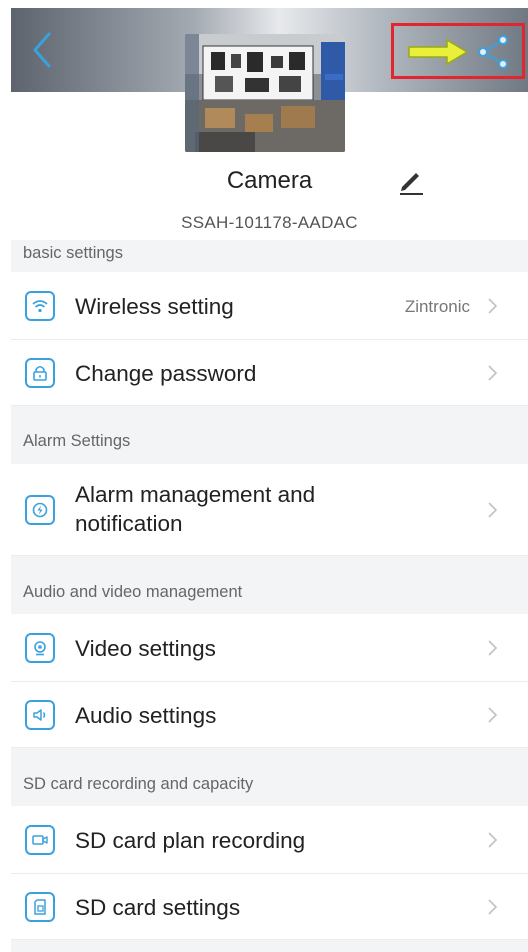 The width and height of the screenshot is (528, 952). What do you see at coordinates (40, 840) in the screenshot?
I see `sd-recording-icon` at bounding box center [40, 840].